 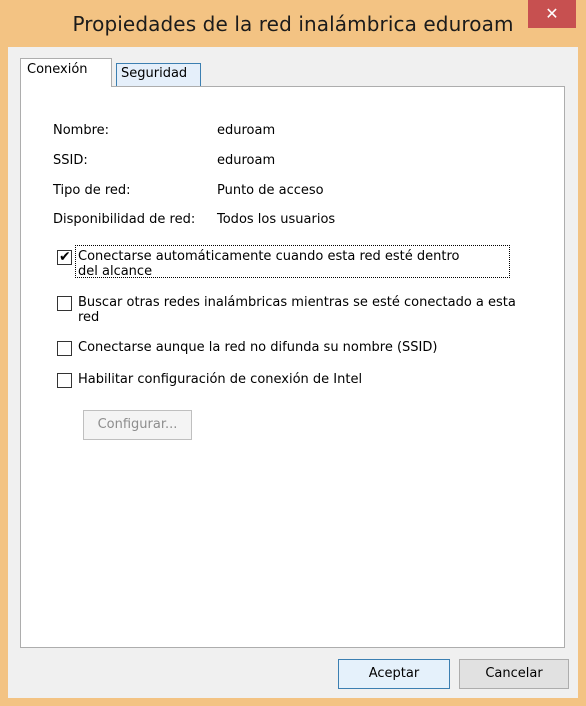 I want to click on property-label-disponibilidad: Disponibilidad de red:, so click(x=124, y=219).